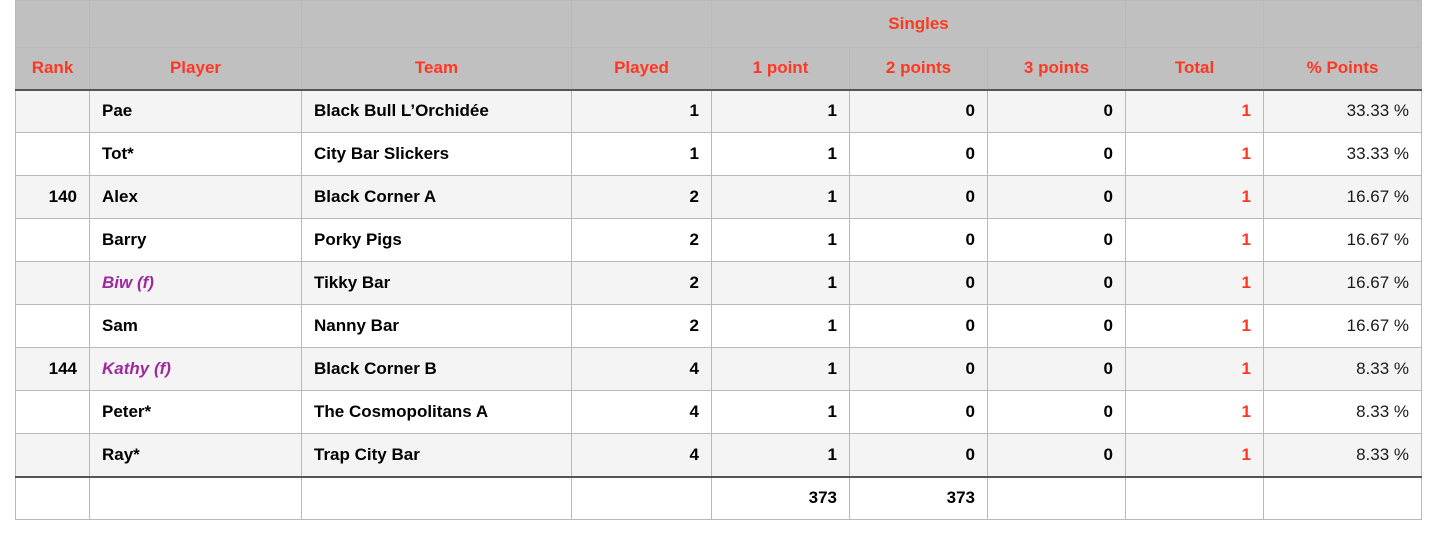 This screenshot has width=1436, height=554. I want to click on cell-player: Sam, so click(195, 326).